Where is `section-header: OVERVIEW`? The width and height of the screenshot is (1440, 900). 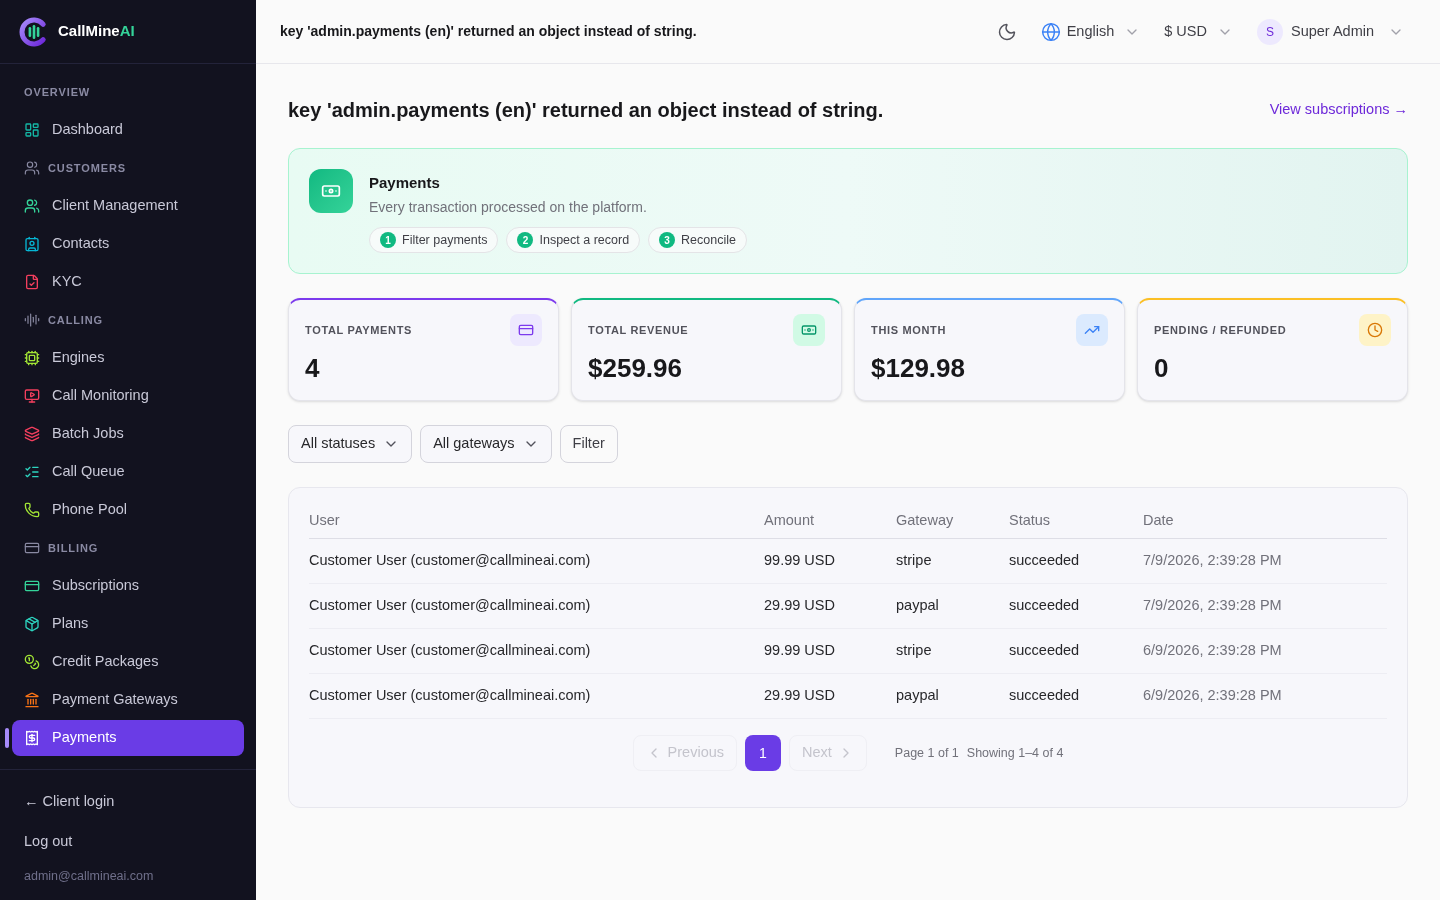
section-header: OVERVIEW is located at coordinates (57, 92).